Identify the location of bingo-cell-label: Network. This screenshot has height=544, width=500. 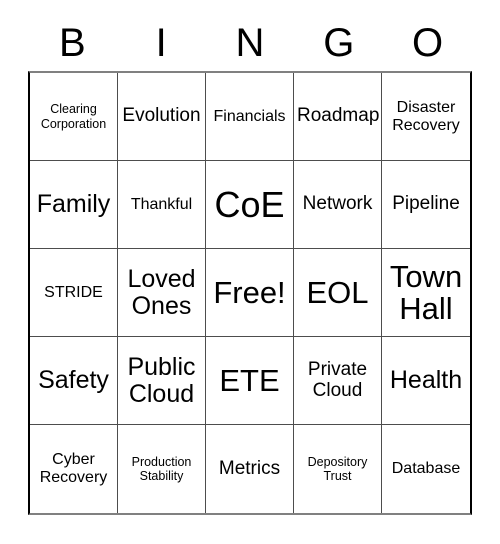
(337, 204).